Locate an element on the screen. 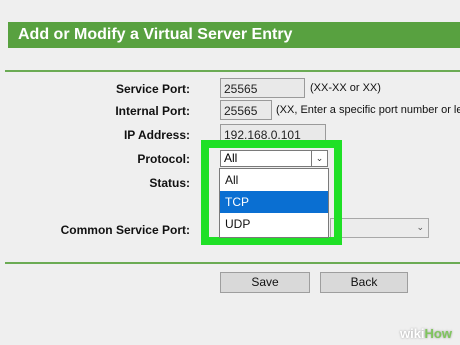 The image size is (460, 345). protocol-label: Protocol: is located at coordinates (163, 159).